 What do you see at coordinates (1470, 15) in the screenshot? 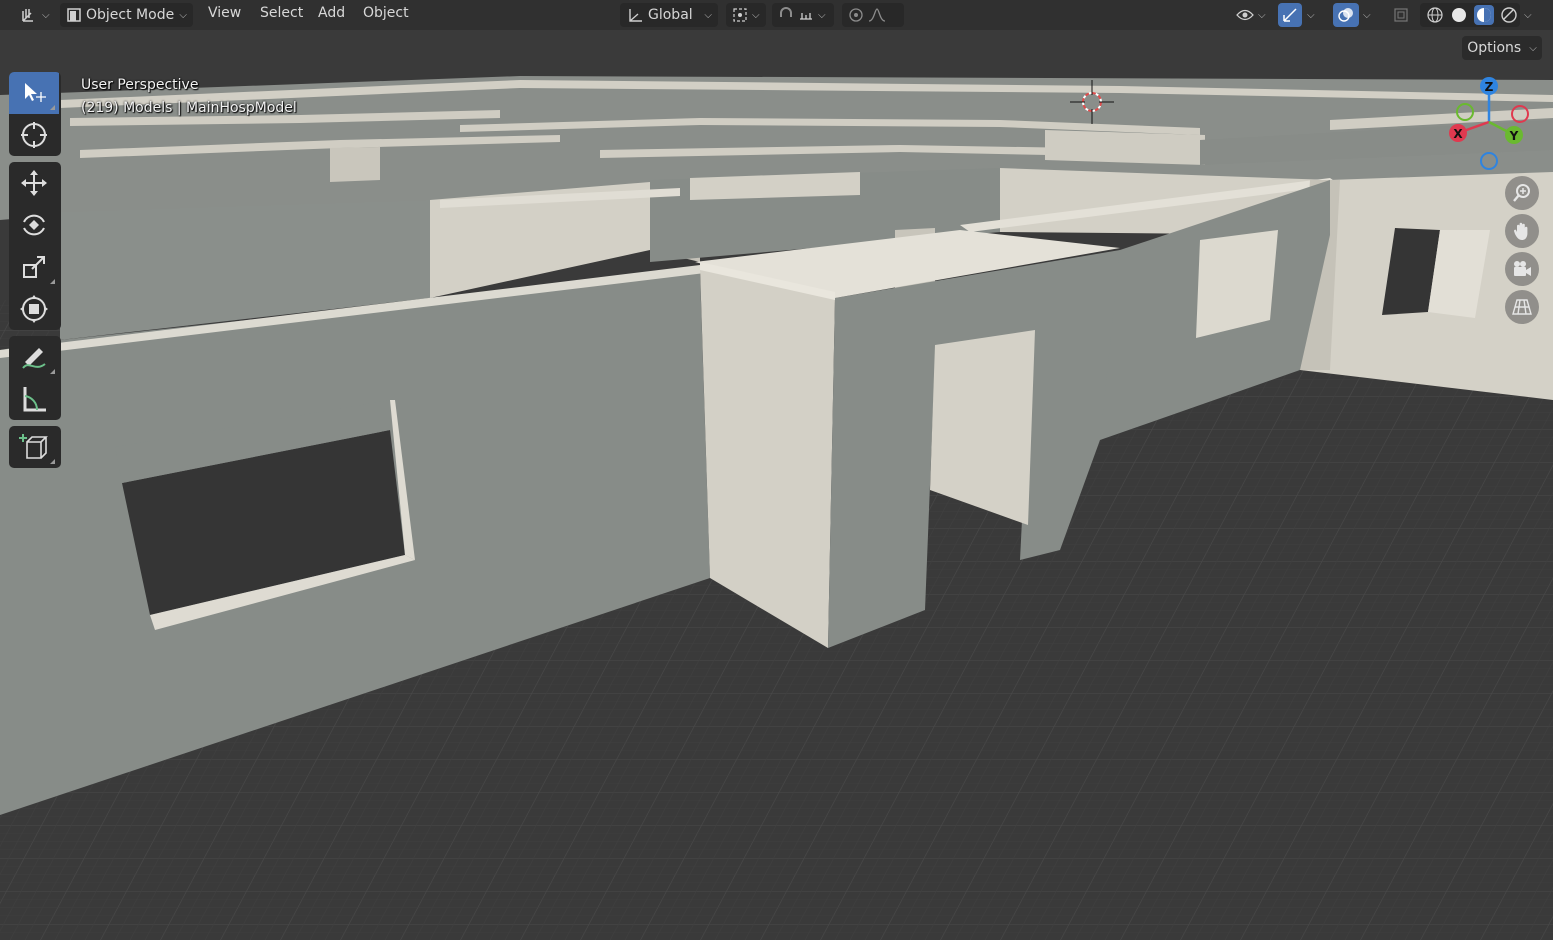
I see `shading-mode-group` at bounding box center [1470, 15].